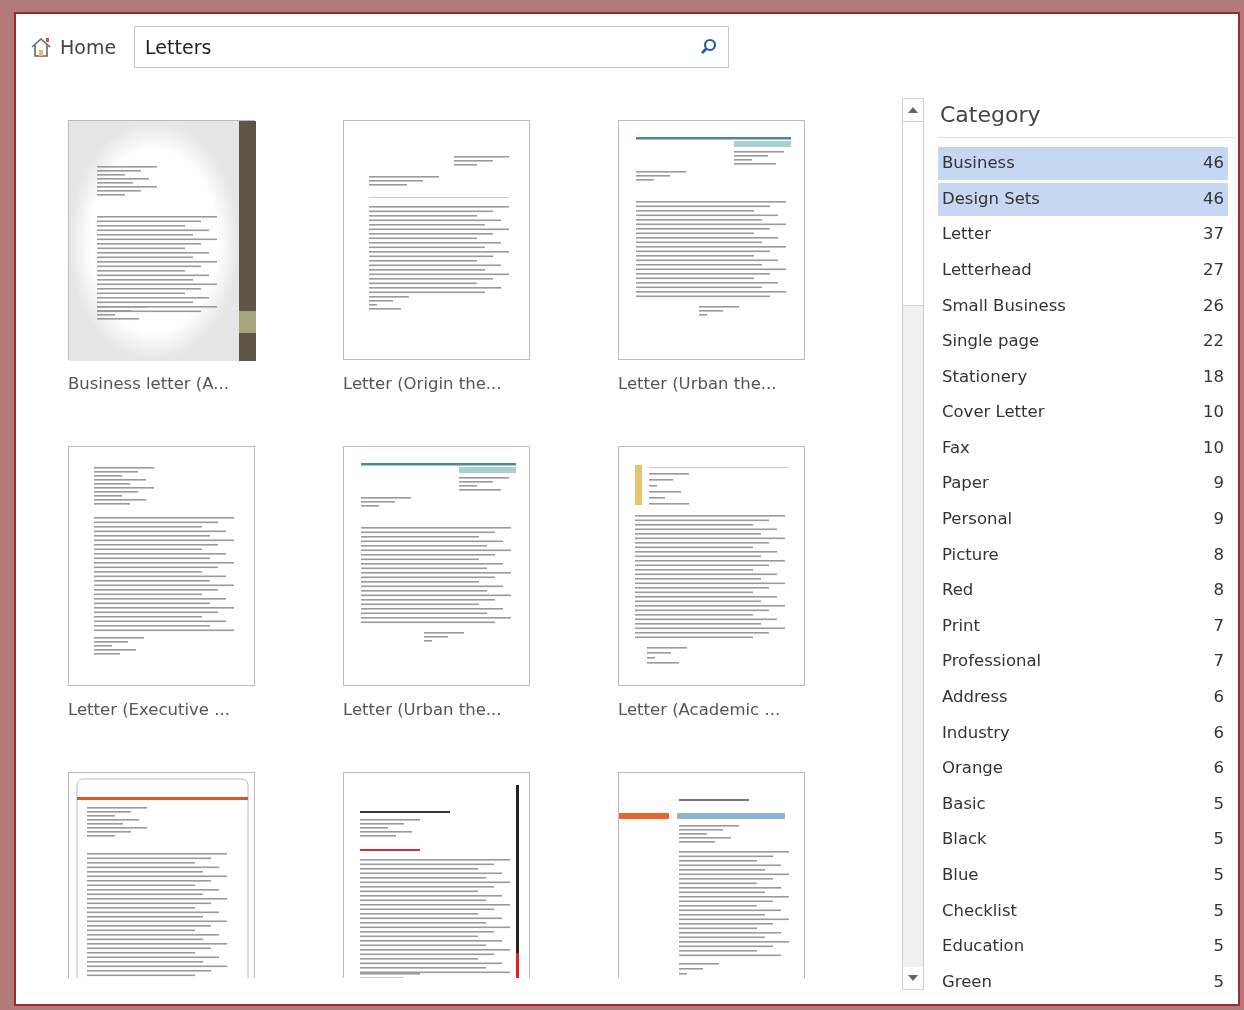 This screenshot has width=1244, height=1010. I want to click on category-item: Design Sets 46, so click(1083, 199).